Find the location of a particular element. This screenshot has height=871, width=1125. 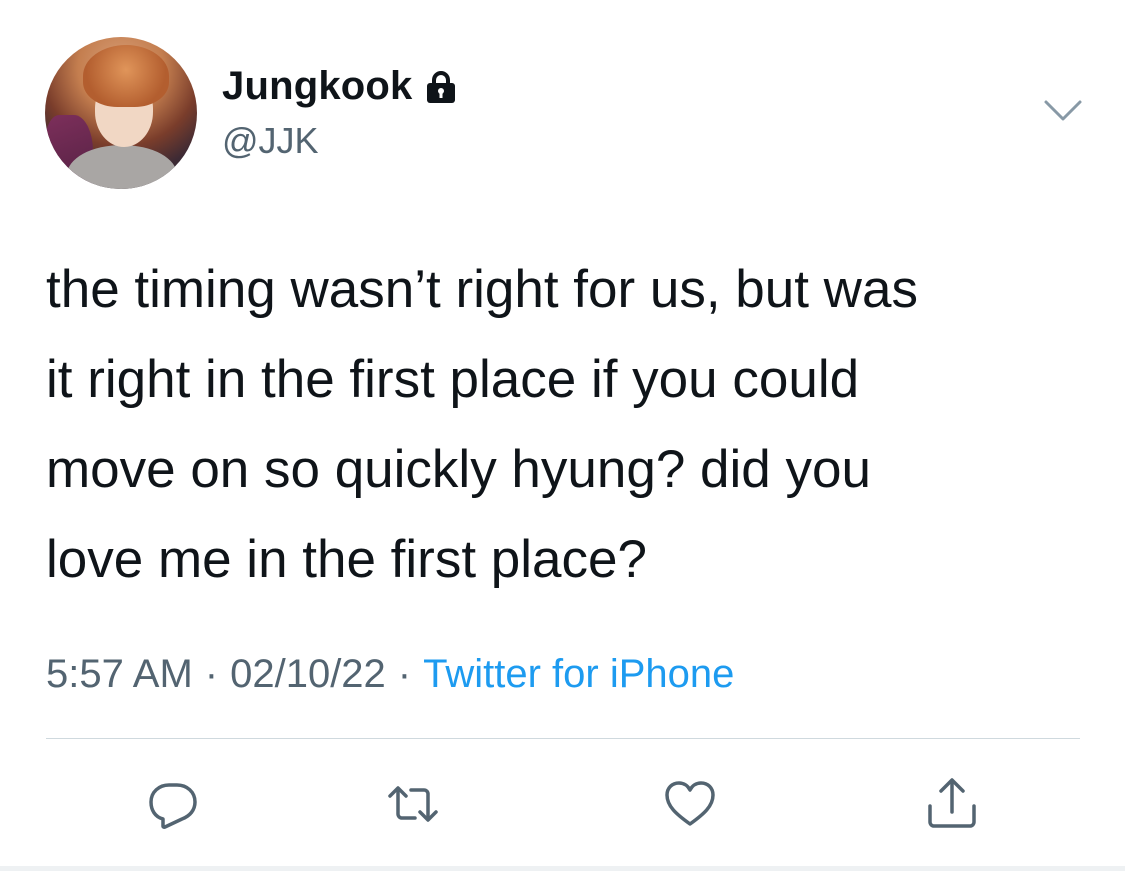

tweet-meta: 5:57 AM · 02/10/22 · Twitter for iPhone is located at coordinates (390, 674).